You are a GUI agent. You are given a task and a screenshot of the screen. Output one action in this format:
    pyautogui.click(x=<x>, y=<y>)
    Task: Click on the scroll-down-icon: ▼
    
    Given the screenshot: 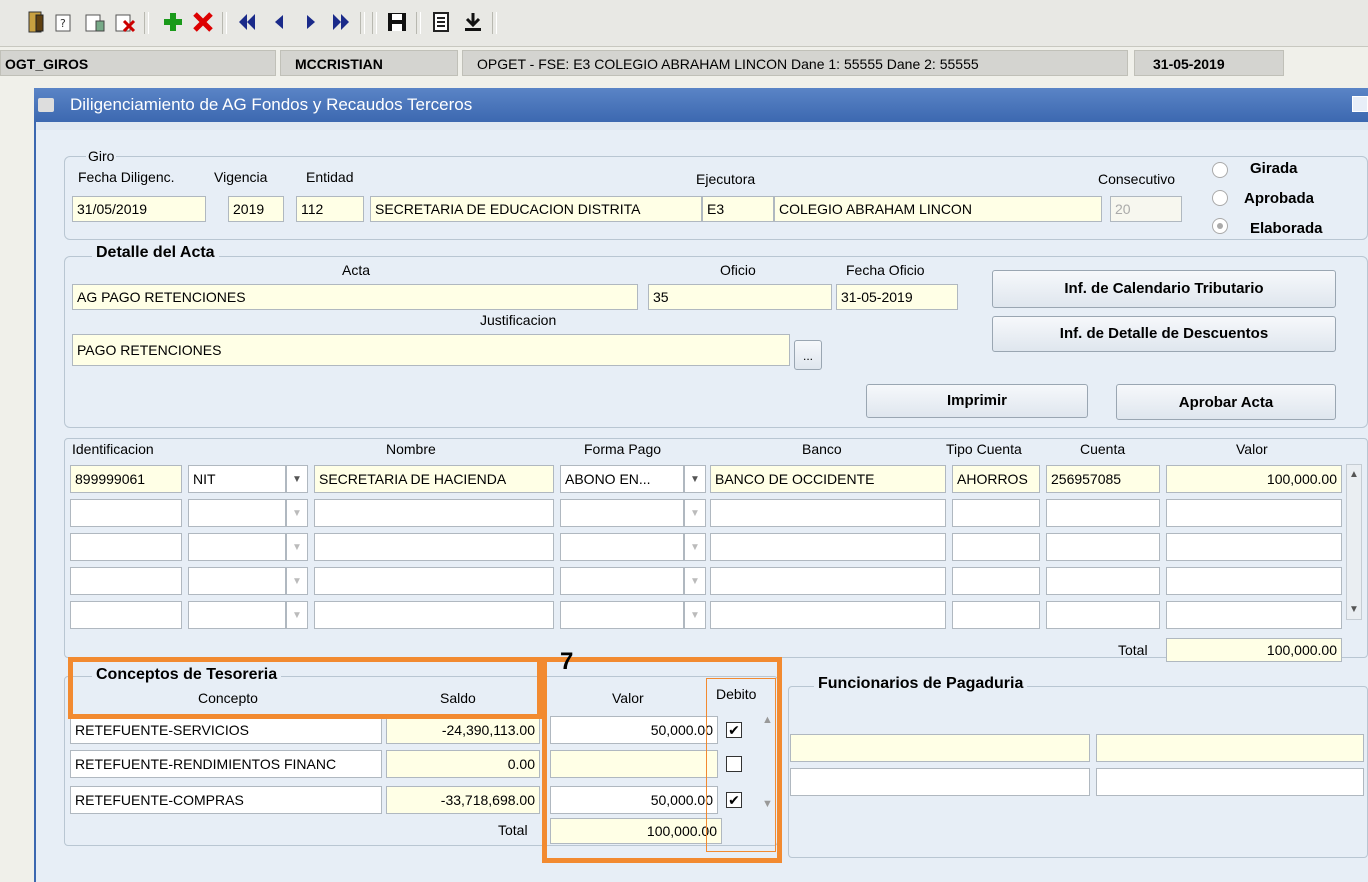 What is the action you would take?
    pyautogui.click(x=1354, y=609)
    